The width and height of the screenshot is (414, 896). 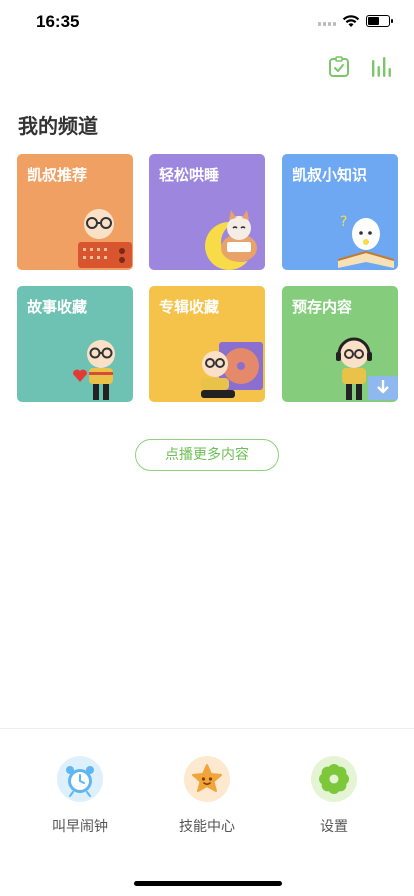 What do you see at coordinates (93, 370) in the screenshot?
I see `old-man-heart-icon` at bounding box center [93, 370].